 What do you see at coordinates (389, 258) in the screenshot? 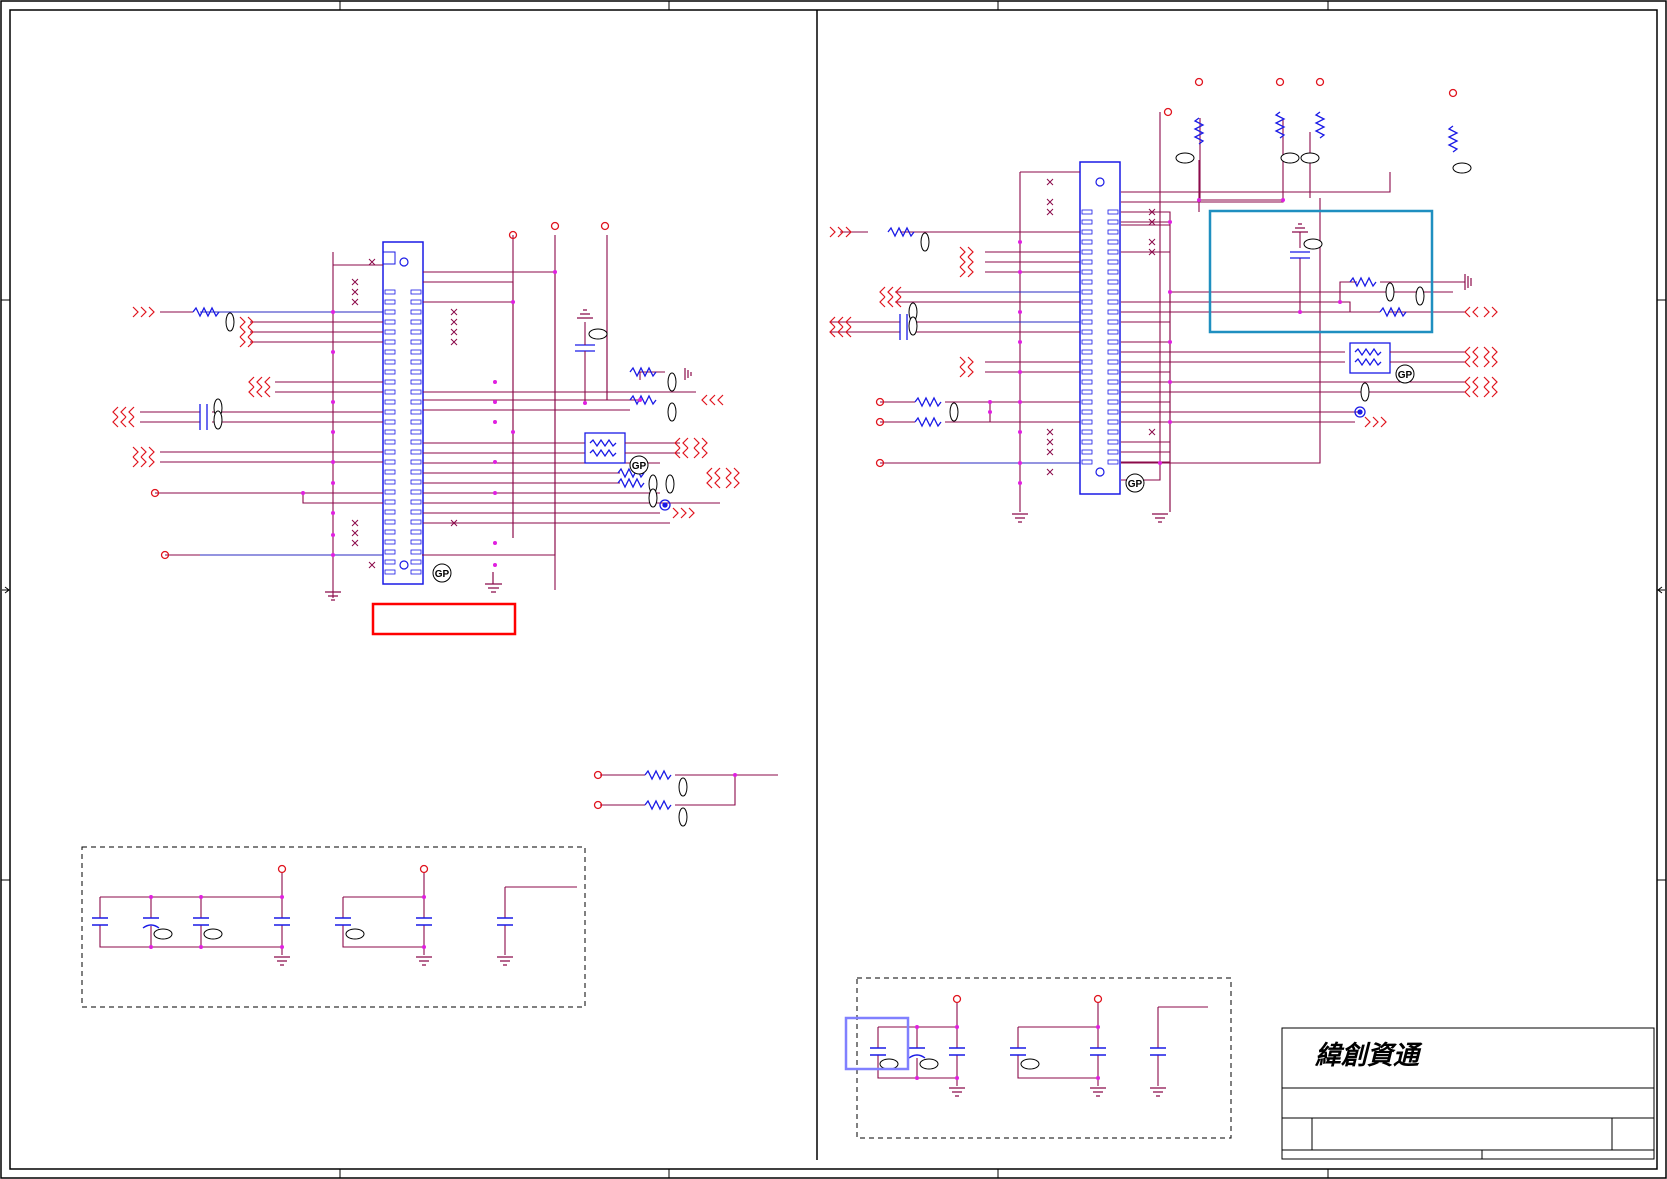
I see `left-connector-key-notch` at bounding box center [389, 258].